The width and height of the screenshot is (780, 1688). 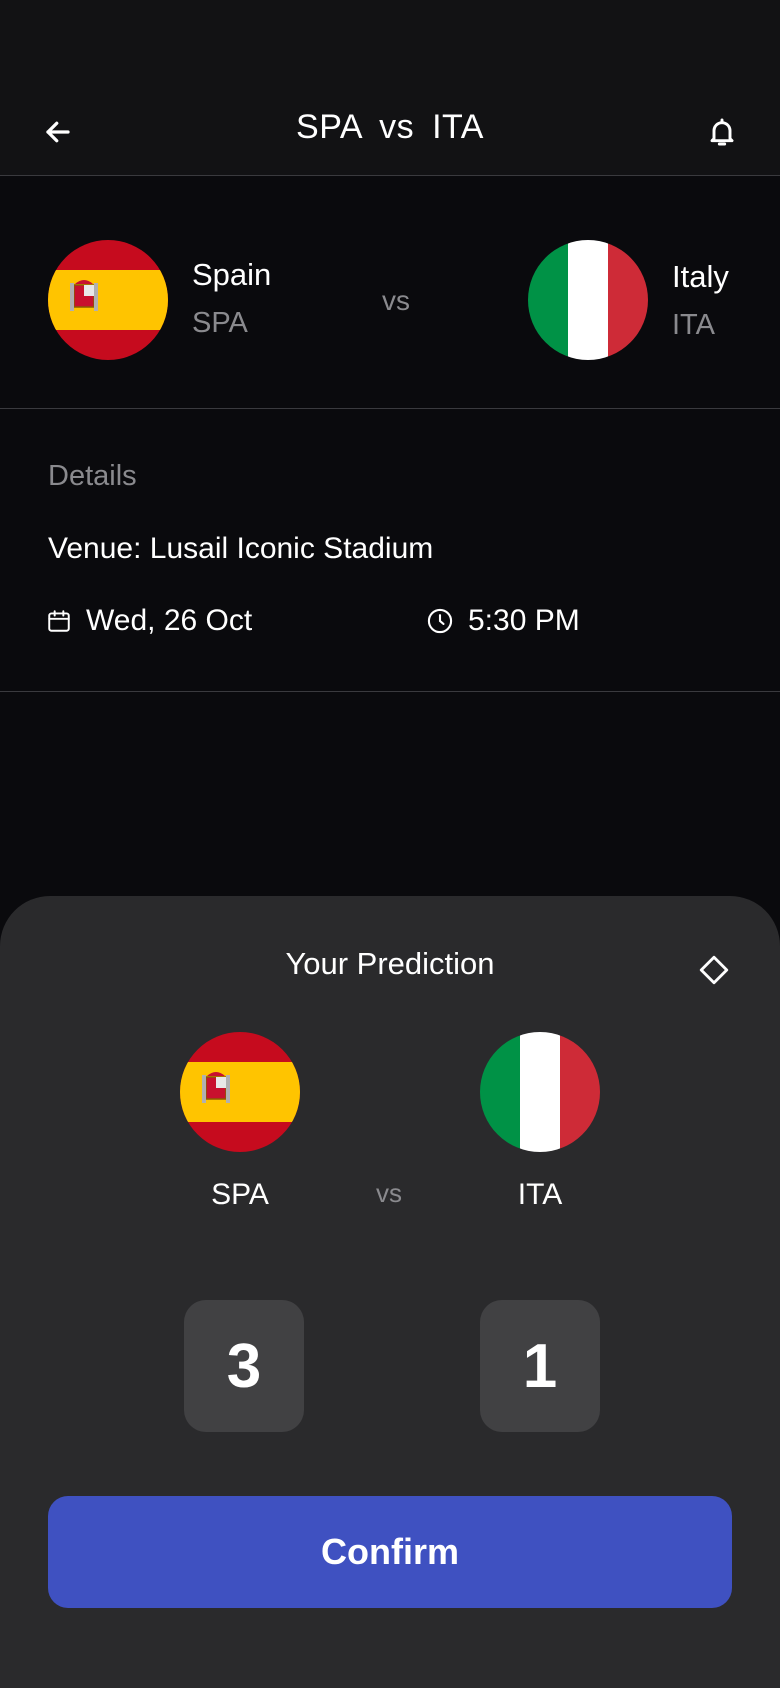 I want to click on away-team-code: ITA, so click(x=693, y=325).